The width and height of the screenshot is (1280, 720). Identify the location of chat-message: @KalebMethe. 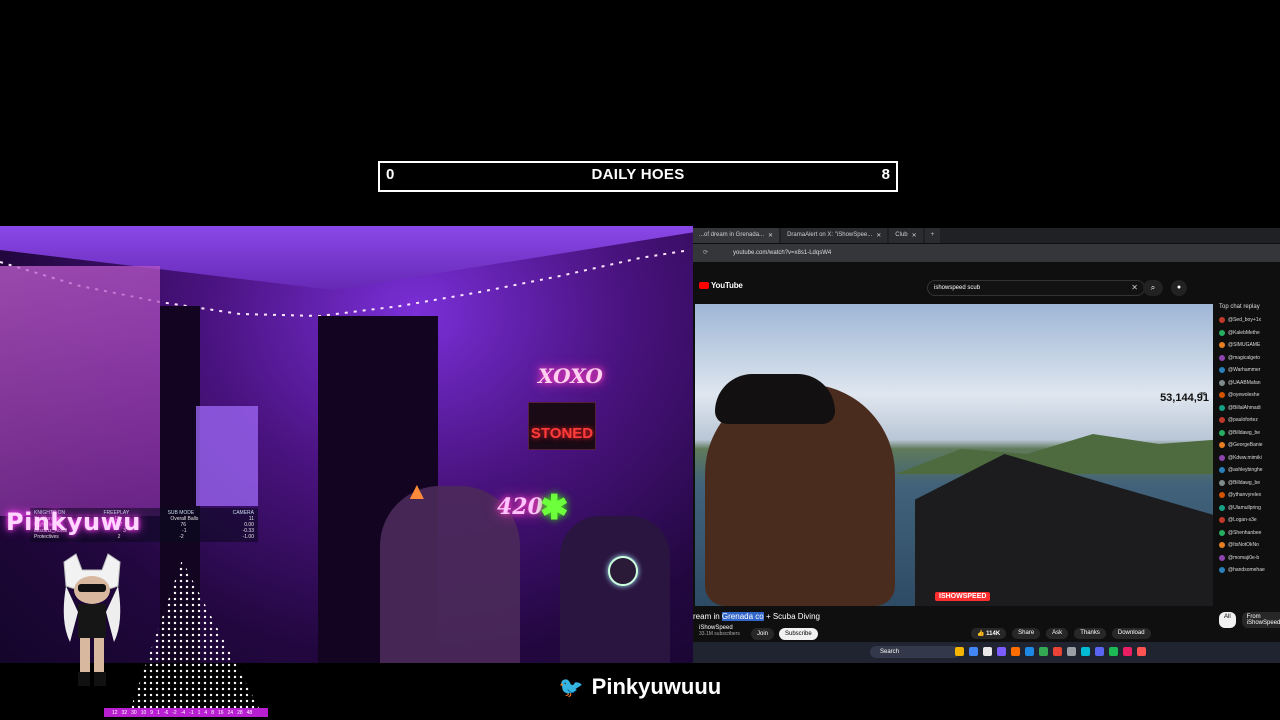
(1249, 333).